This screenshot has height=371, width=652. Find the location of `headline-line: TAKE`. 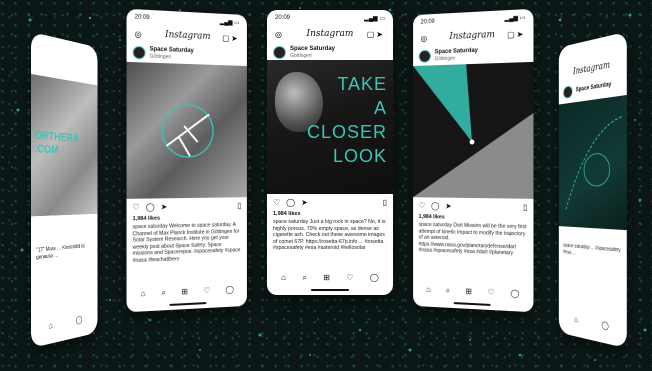

headline-line: TAKE is located at coordinates (347, 84).